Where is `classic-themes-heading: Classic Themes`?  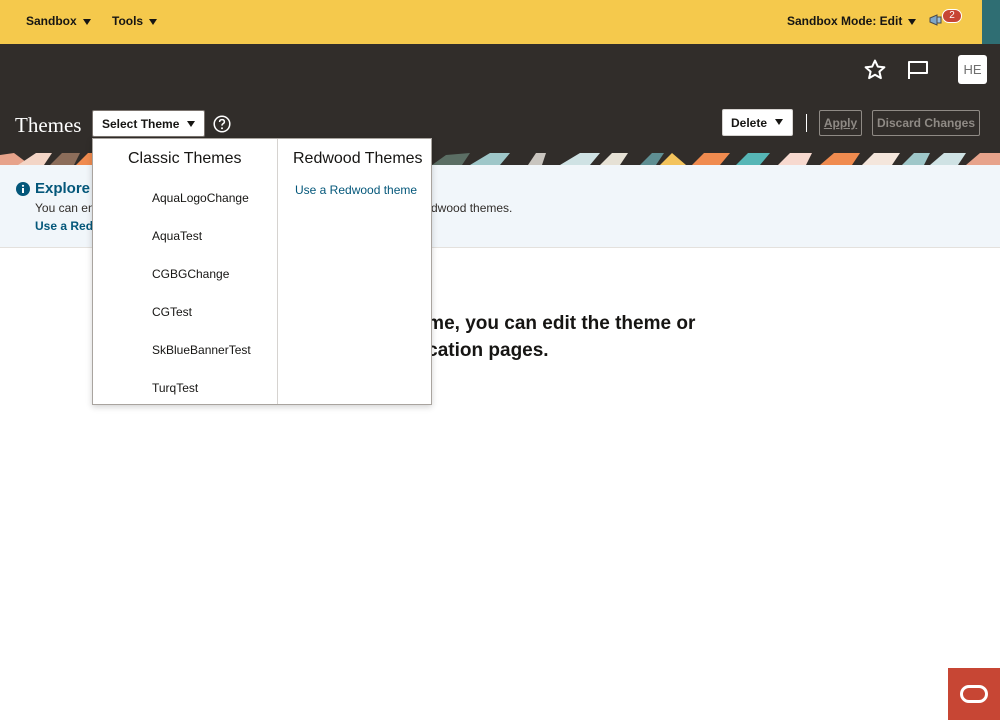 classic-themes-heading: Classic Themes is located at coordinates (185, 158).